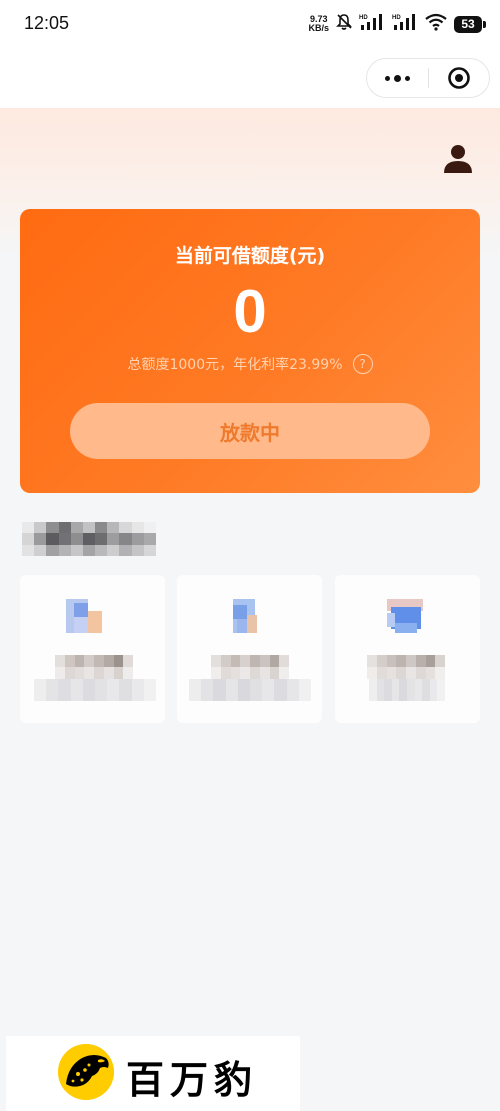 The height and width of the screenshot is (1111, 500). What do you see at coordinates (47, 23) in the screenshot?
I see `status-time: 12:05` at bounding box center [47, 23].